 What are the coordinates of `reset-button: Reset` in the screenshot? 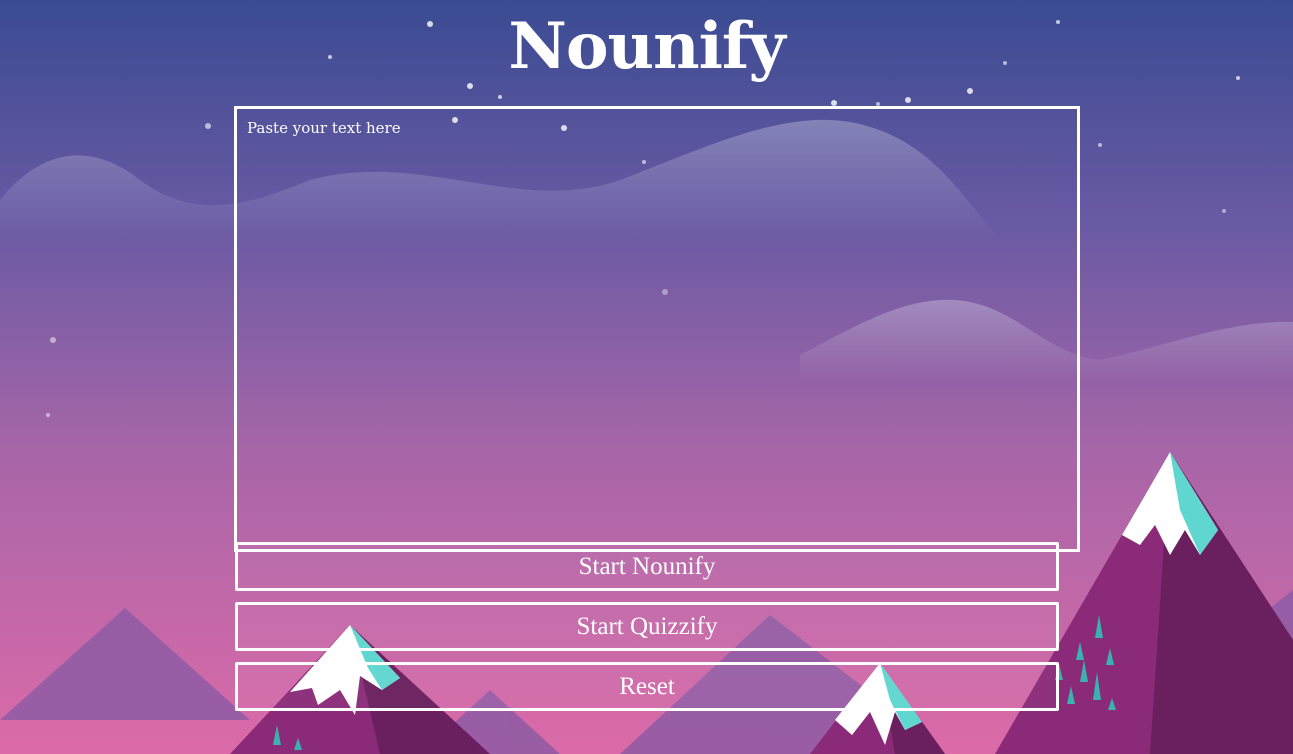 It's located at (647, 686).